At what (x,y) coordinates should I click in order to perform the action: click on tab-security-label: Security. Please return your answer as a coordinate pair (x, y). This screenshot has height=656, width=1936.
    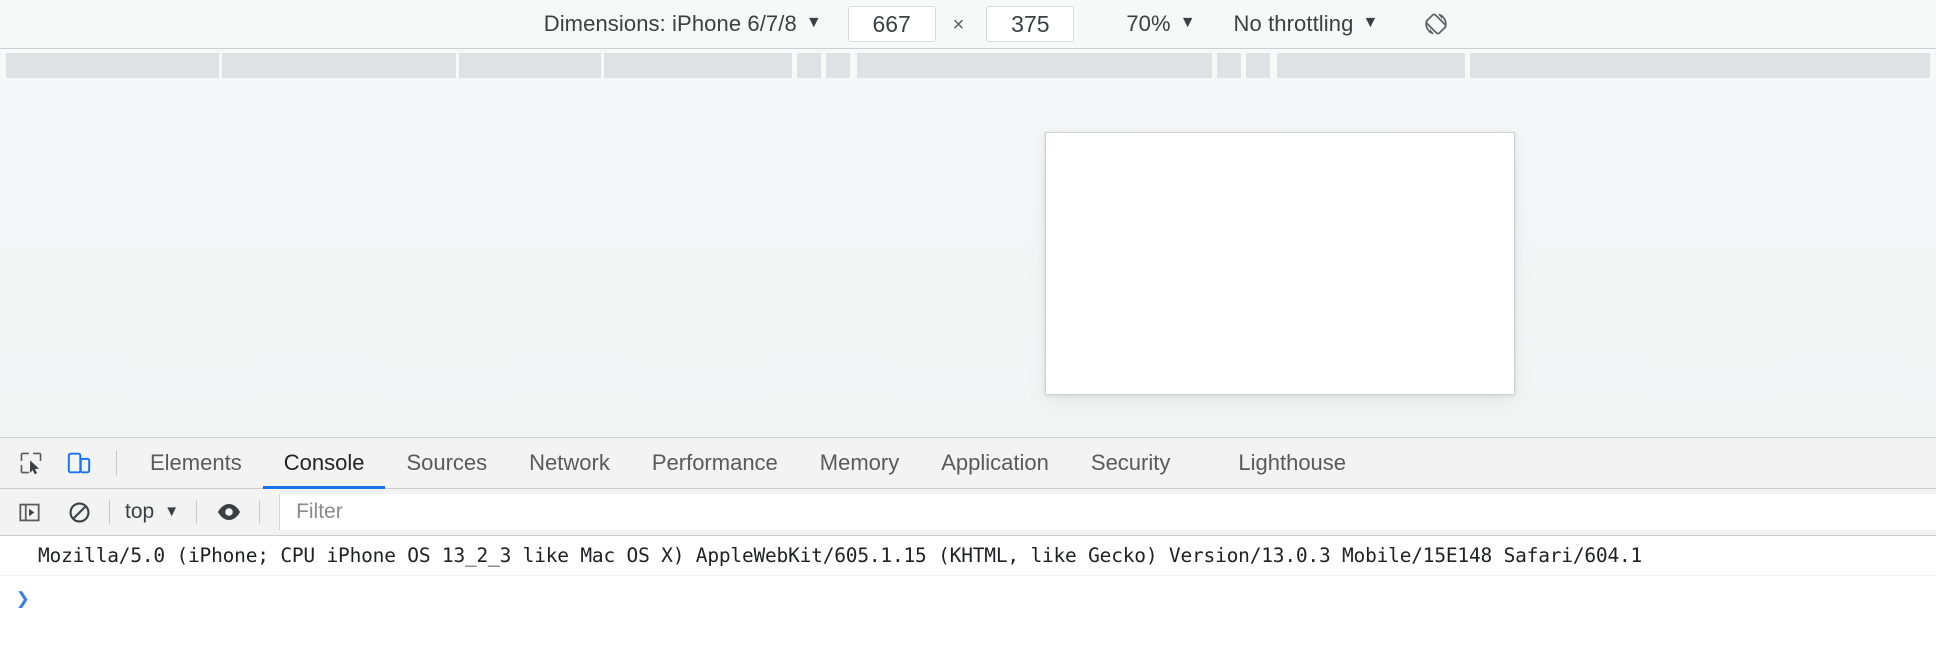
    Looking at the image, I should click on (1130, 462).